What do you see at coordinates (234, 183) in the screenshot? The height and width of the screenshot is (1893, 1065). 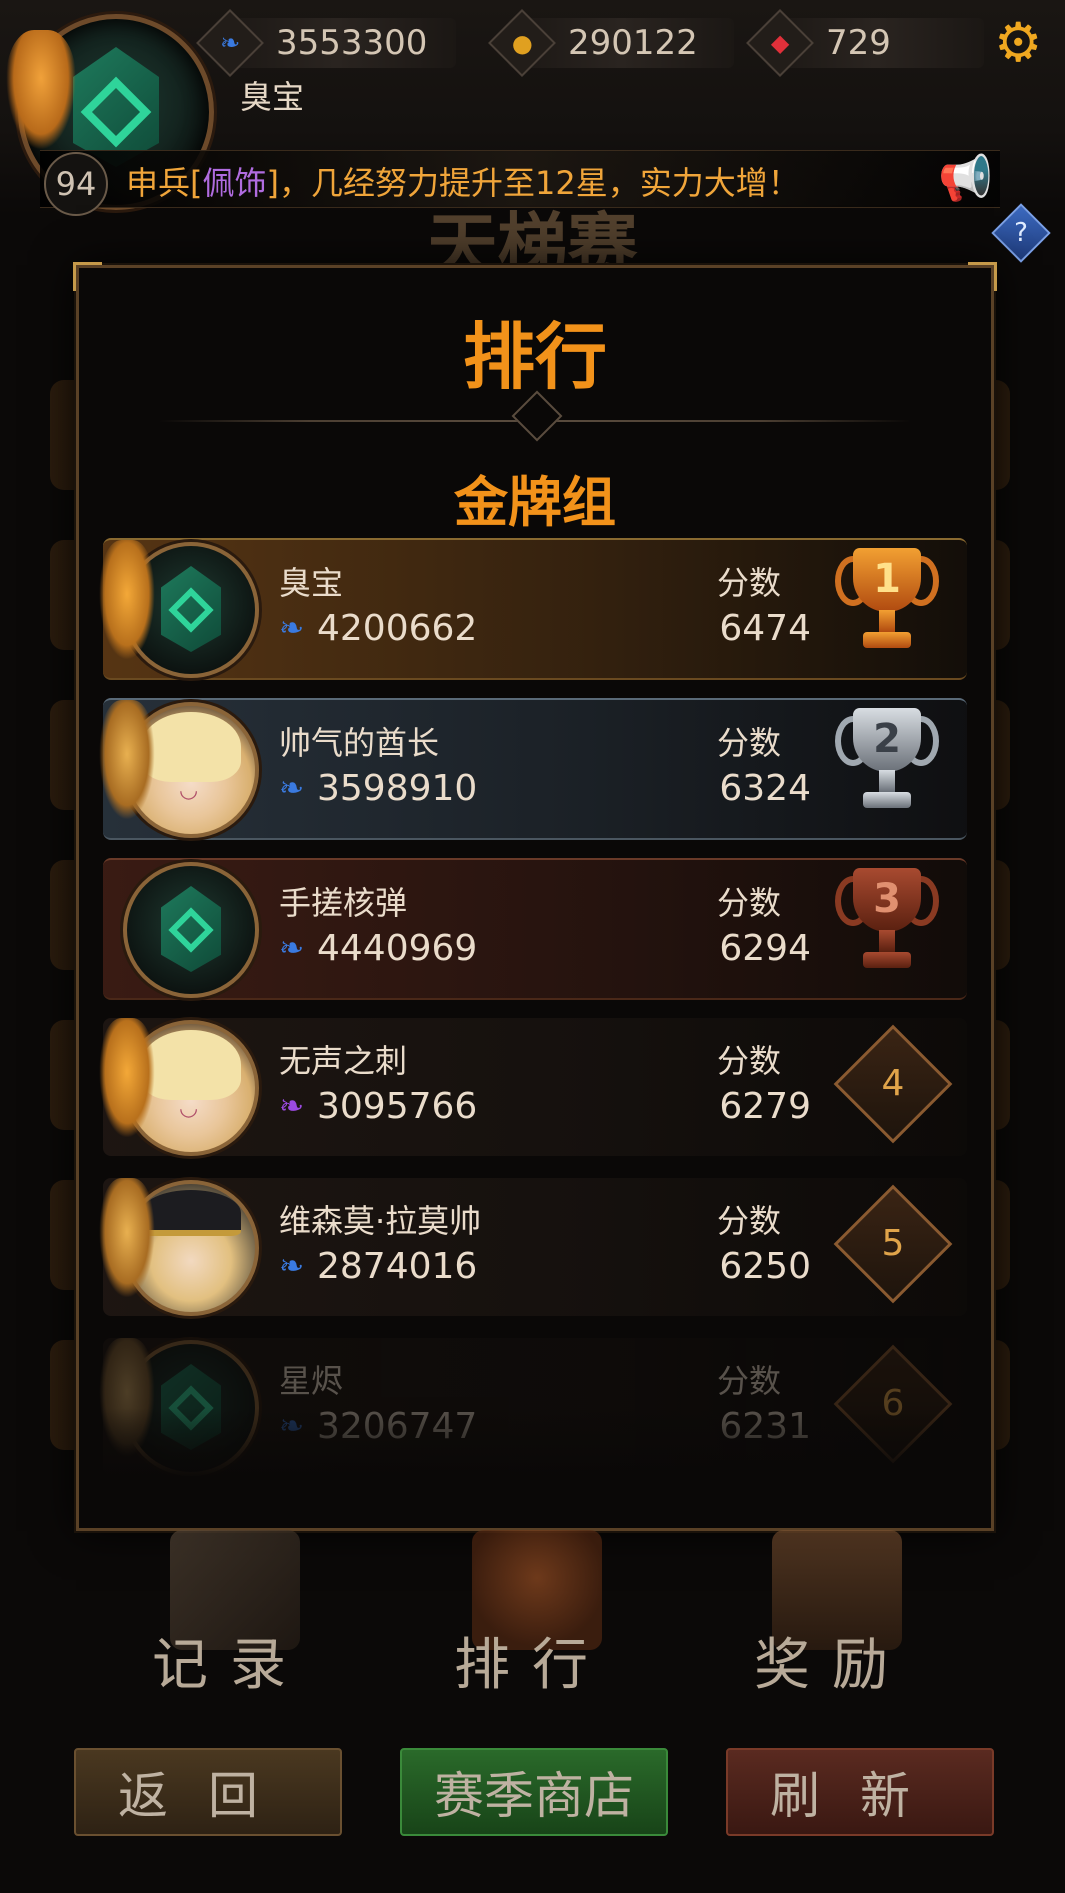 I see `ticker-item: 佩饰` at bounding box center [234, 183].